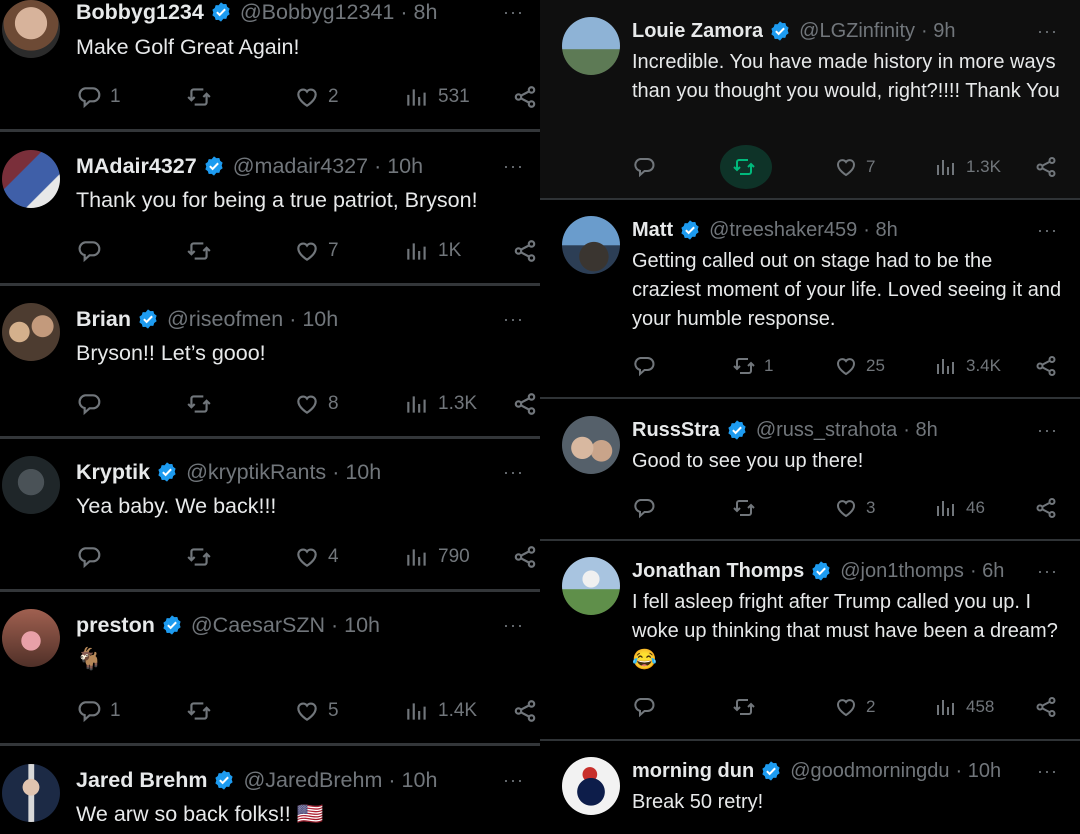 The height and width of the screenshot is (834, 1080). What do you see at coordinates (258, 625) in the screenshot?
I see `author-handle: @CaesarSZN` at bounding box center [258, 625].